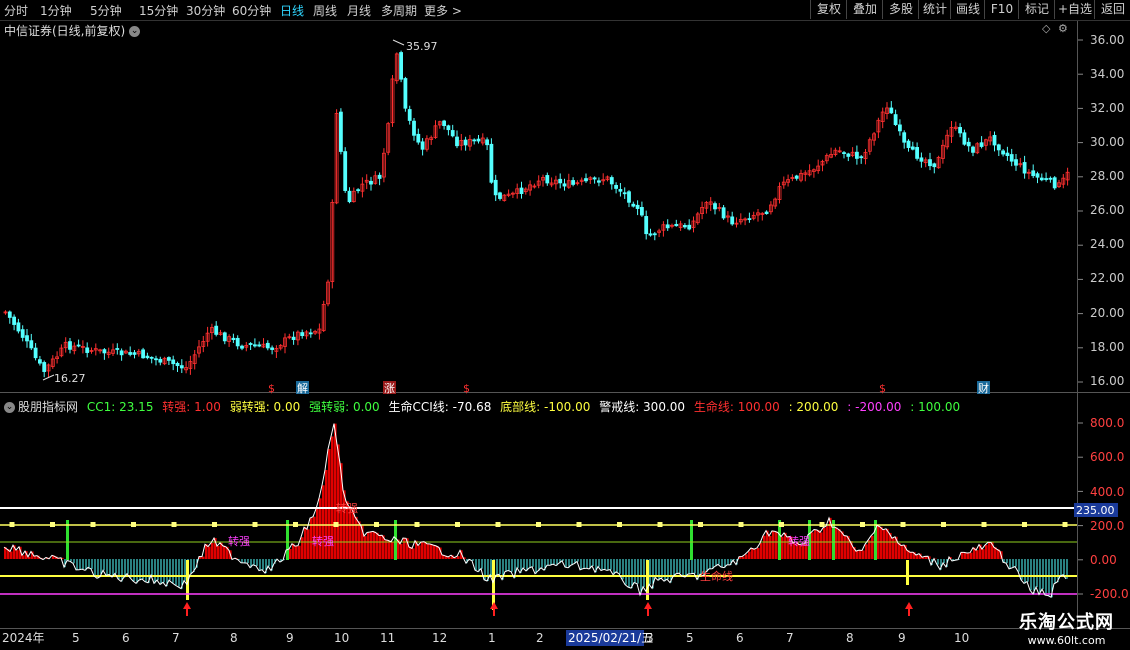 This screenshot has width=1130, height=650. I want to click on price-label: 22.00, so click(1107, 278).